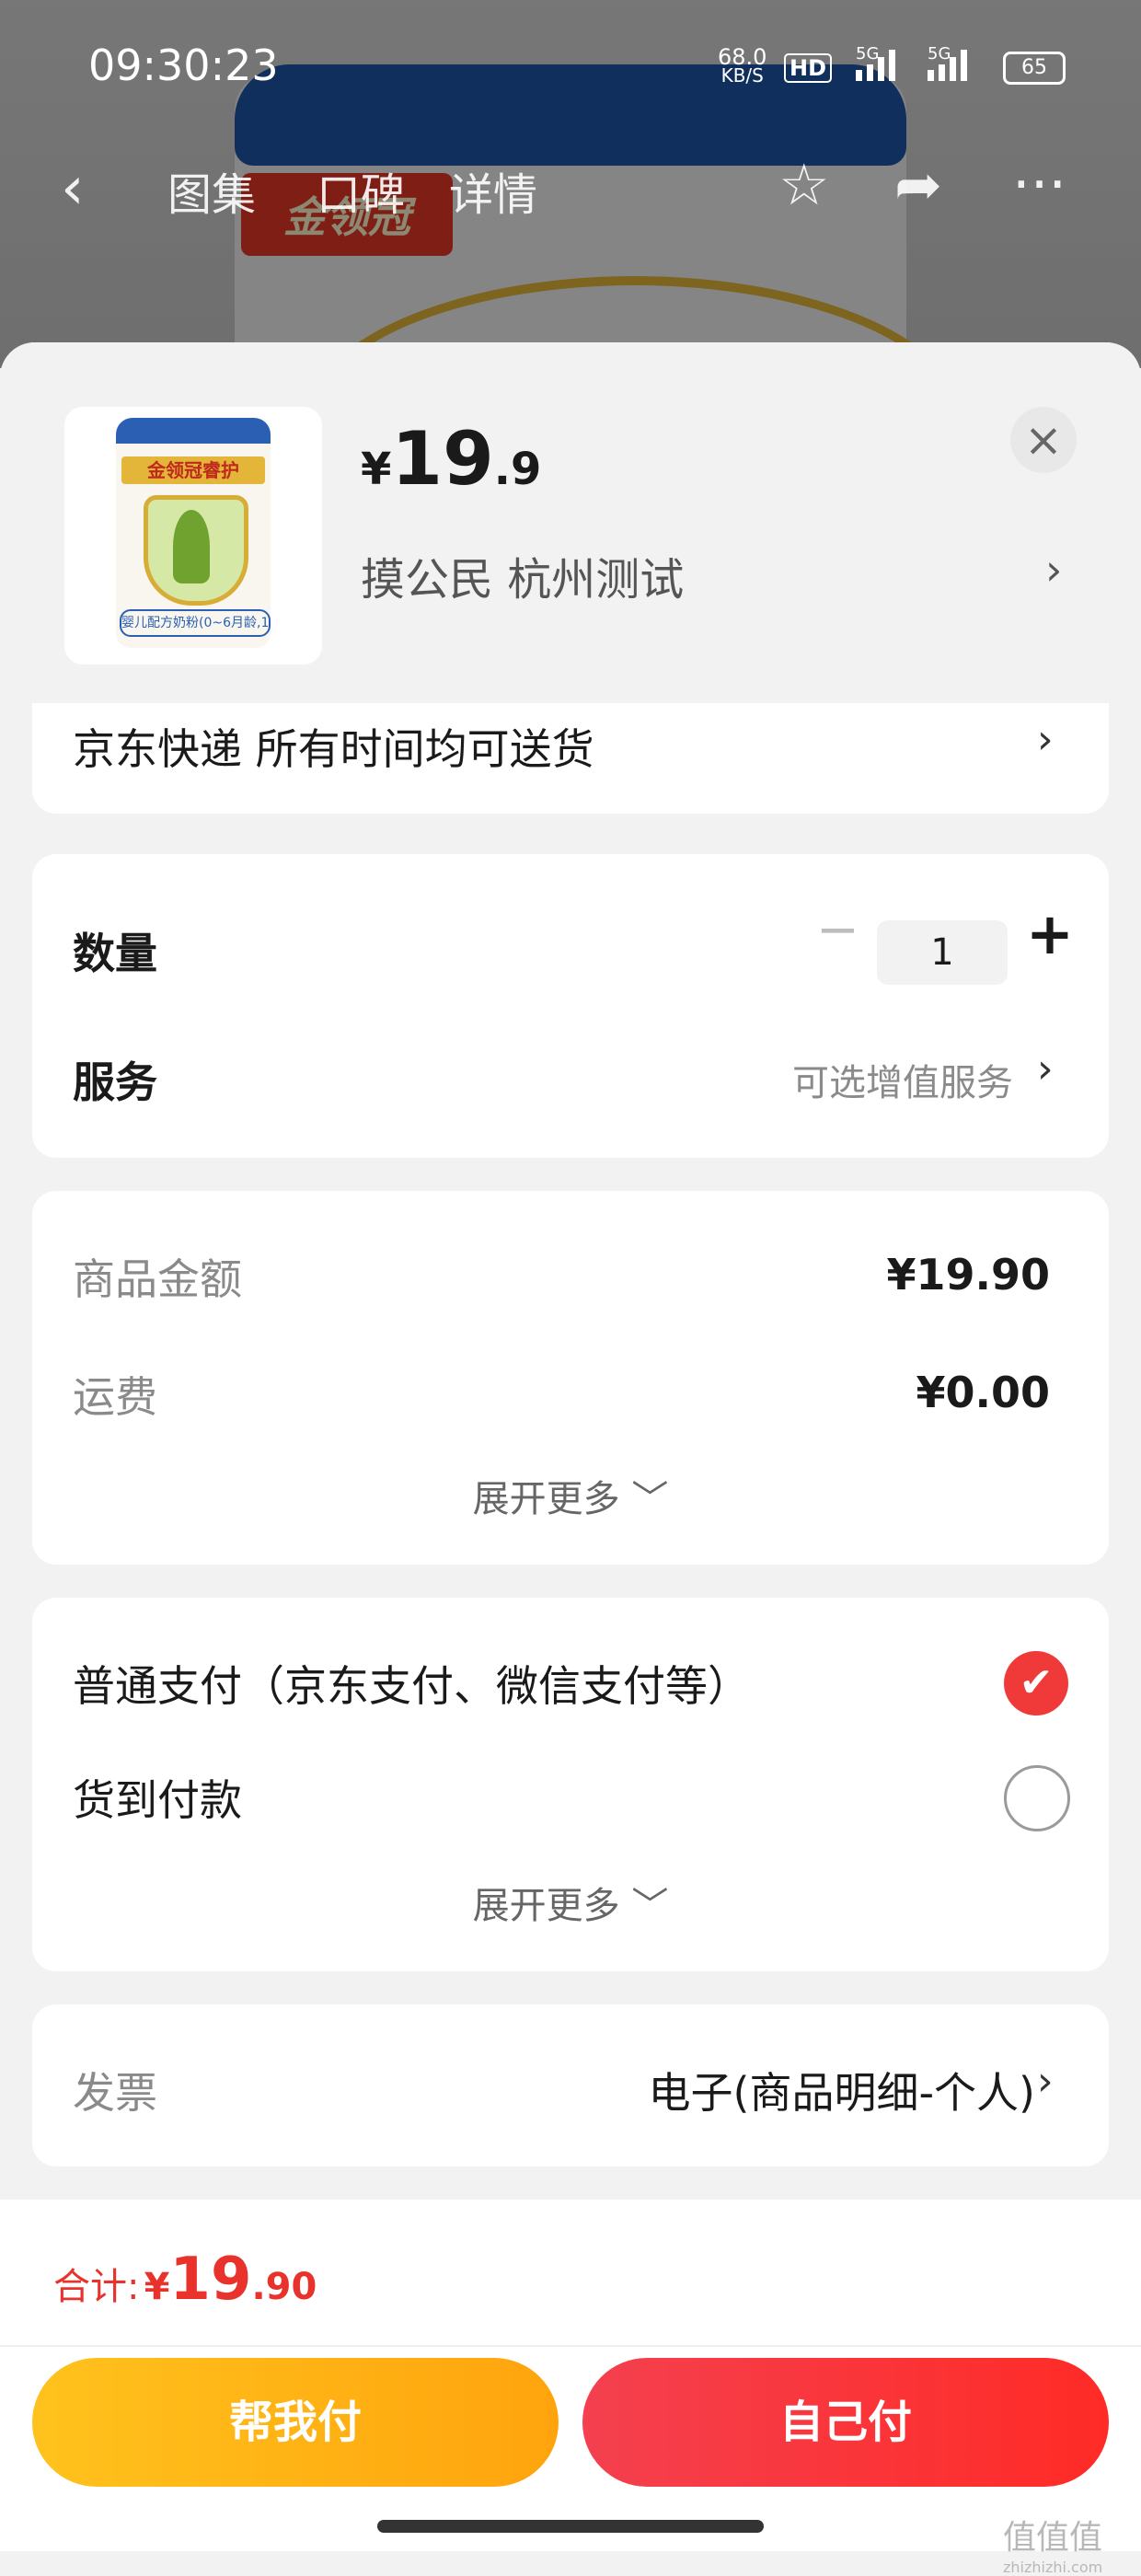 This screenshot has width=1141, height=2576. Describe the element at coordinates (1037, 1798) in the screenshot. I see `unchecked-radio-icon` at that location.